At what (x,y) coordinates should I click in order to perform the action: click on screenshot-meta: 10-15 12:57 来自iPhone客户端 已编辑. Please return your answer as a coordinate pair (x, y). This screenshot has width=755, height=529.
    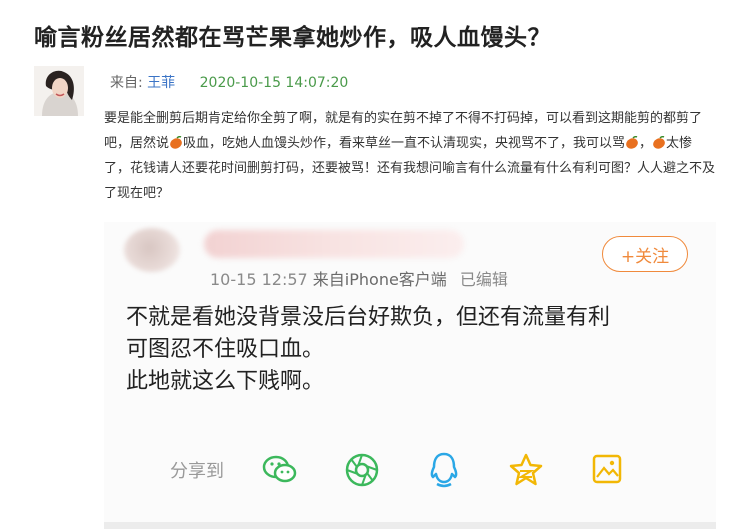
    Looking at the image, I should click on (359, 278).